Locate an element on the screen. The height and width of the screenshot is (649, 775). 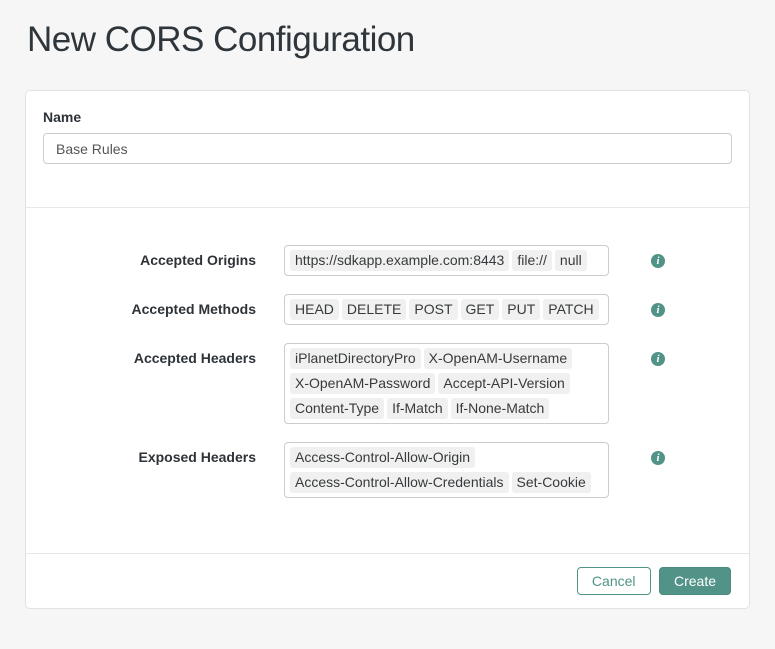
tag: X-OpenAM-Password is located at coordinates (363, 383).